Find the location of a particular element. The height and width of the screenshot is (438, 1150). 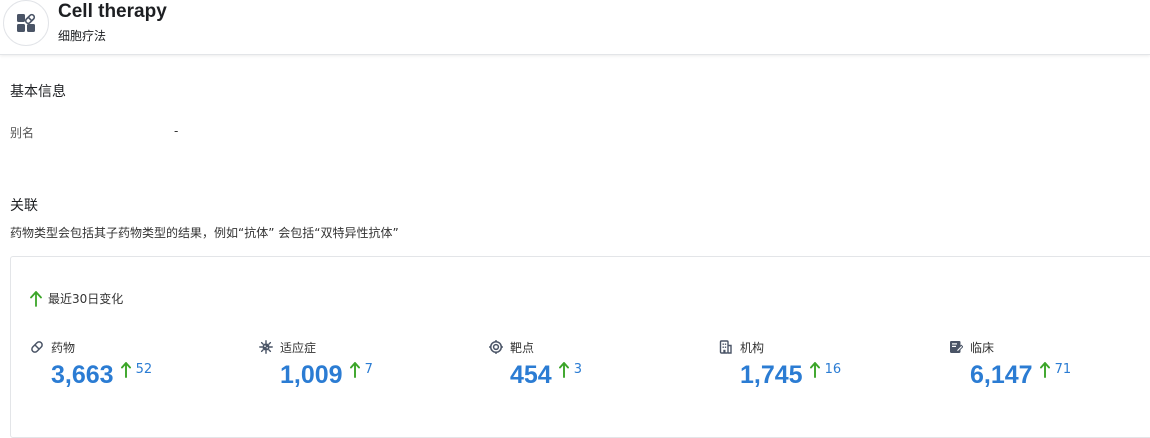

pill-edit-icon is located at coordinates (26, 23).